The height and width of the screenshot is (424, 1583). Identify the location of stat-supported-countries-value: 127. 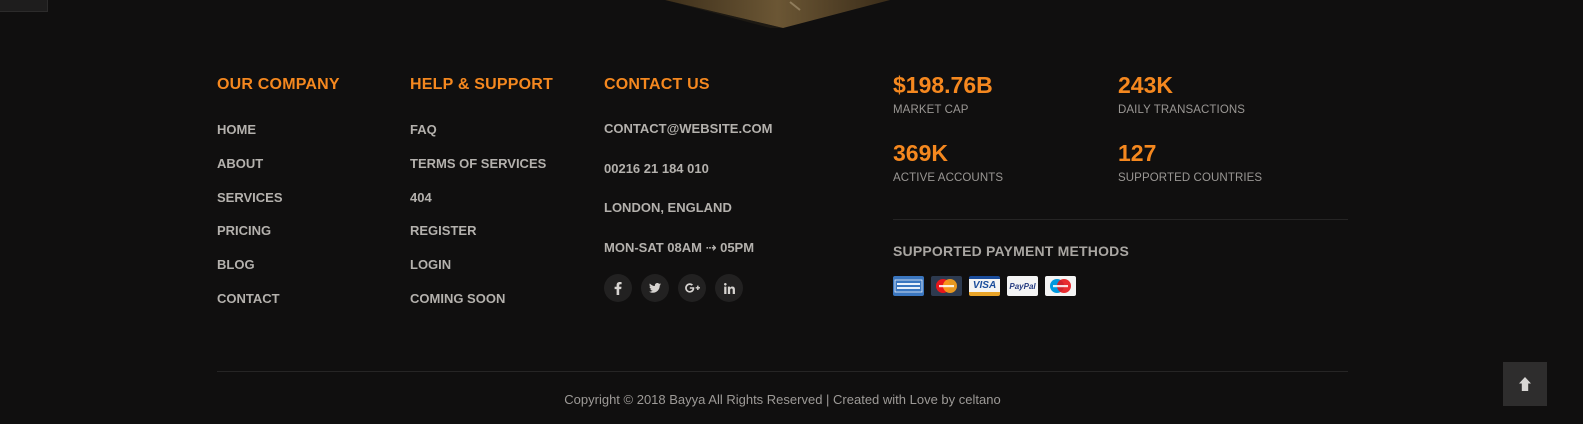
(1137, 153).